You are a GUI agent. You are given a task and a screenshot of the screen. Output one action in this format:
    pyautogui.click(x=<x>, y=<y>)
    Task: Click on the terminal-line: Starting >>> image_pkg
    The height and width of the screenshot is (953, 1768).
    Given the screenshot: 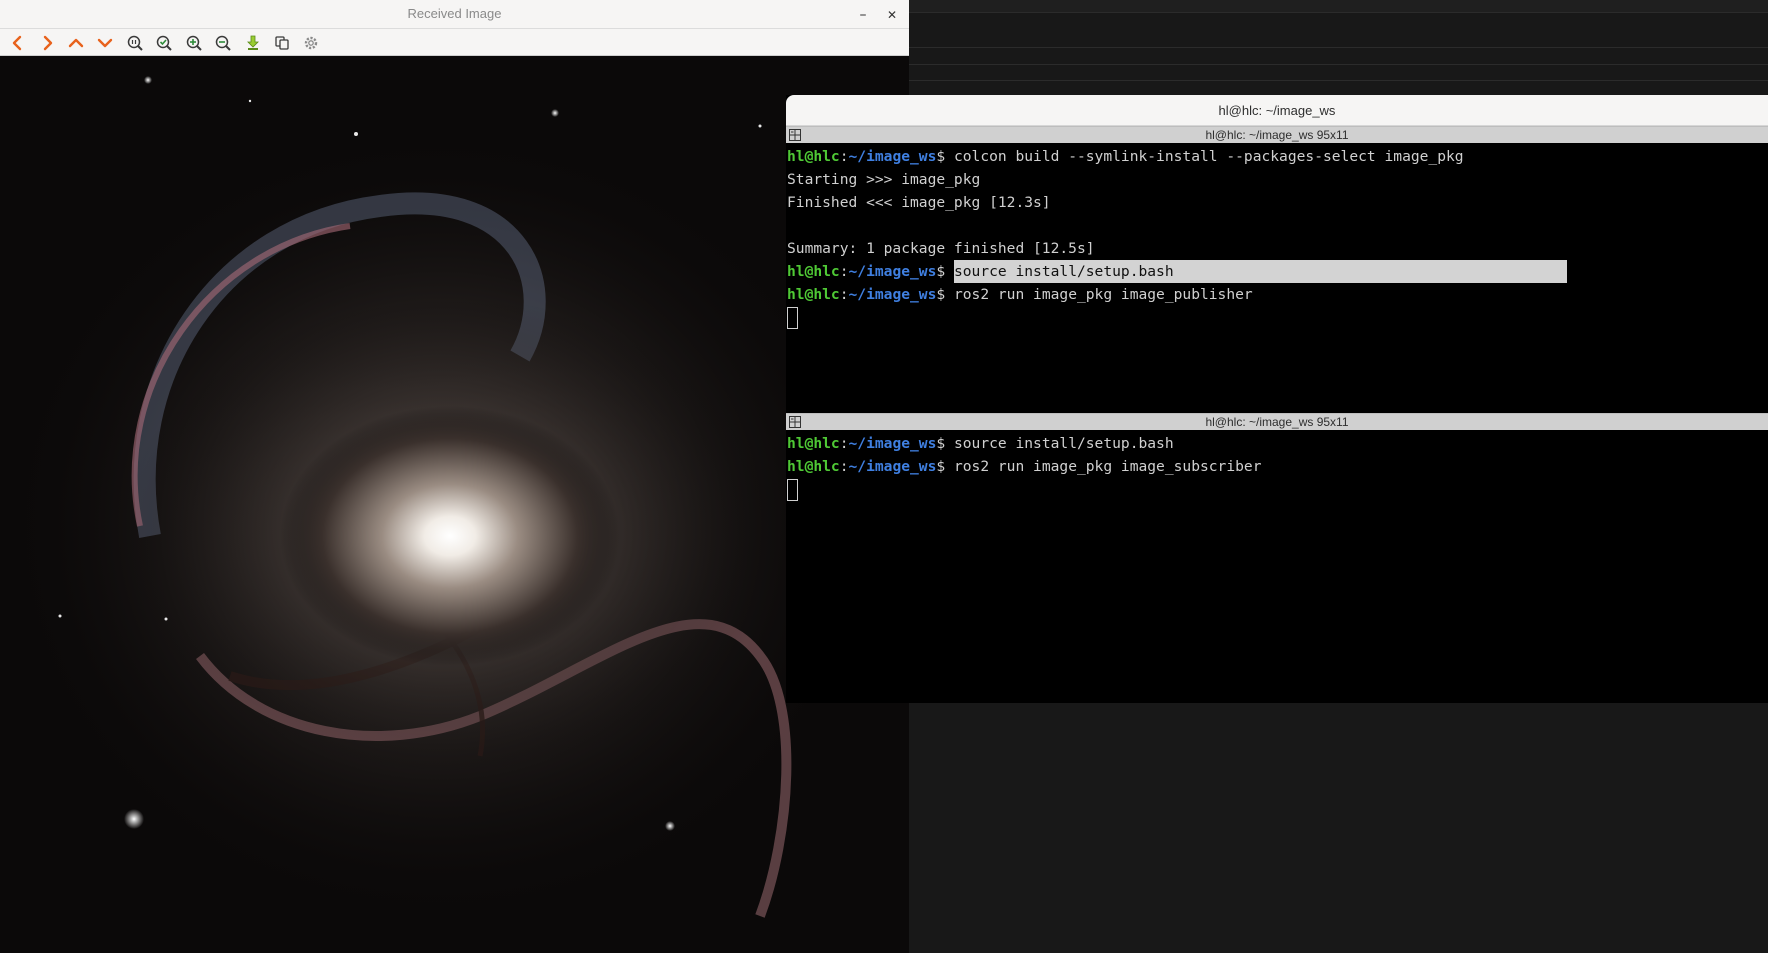 What is the action you would take?
    pyautogui.click(x=884, y=179)
    